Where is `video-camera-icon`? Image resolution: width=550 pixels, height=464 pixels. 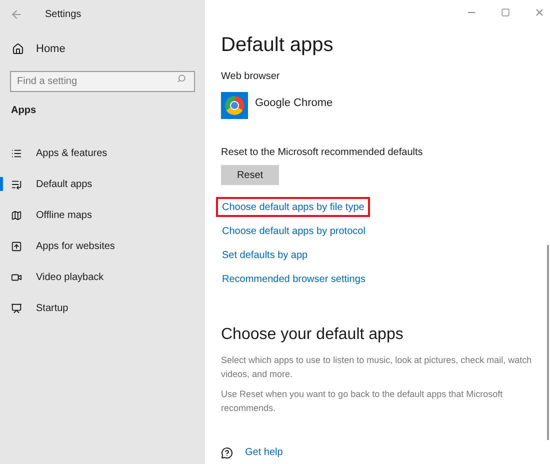 video-camera-icon is located at coordinates (16, 277).